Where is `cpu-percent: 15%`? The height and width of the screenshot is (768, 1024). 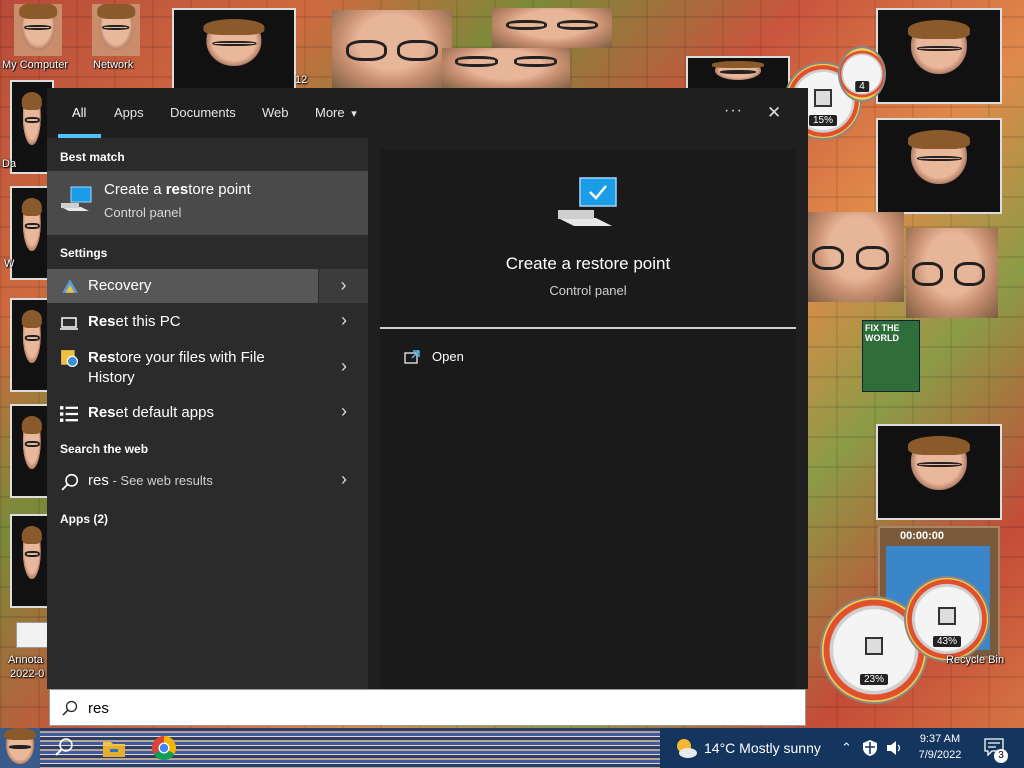 cpu-percent: 15% is located at coordinates (823, 121).